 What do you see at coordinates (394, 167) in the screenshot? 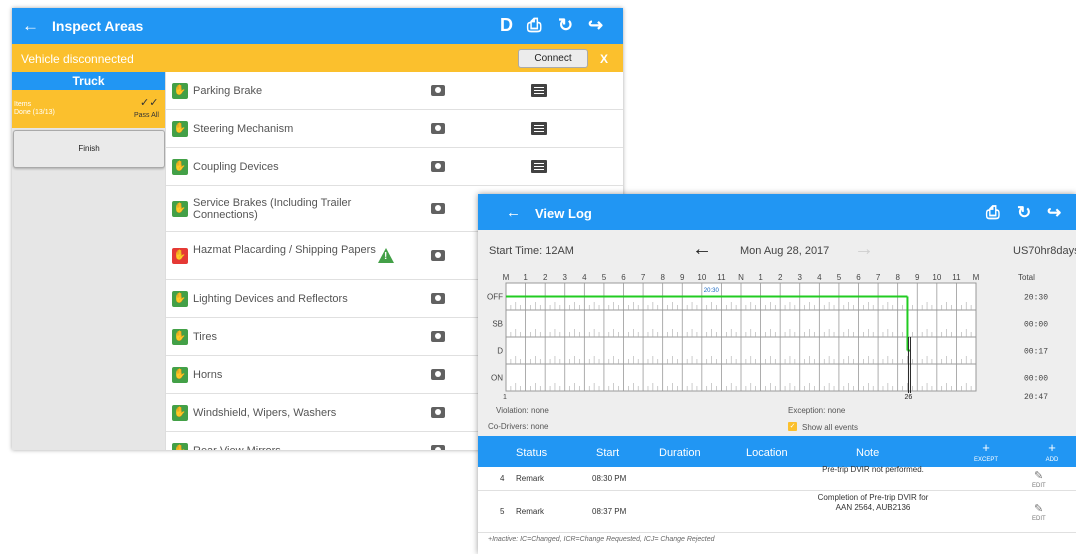
I see `list-item: ✋ Coupling Devices` at bounding box center [394, 167].